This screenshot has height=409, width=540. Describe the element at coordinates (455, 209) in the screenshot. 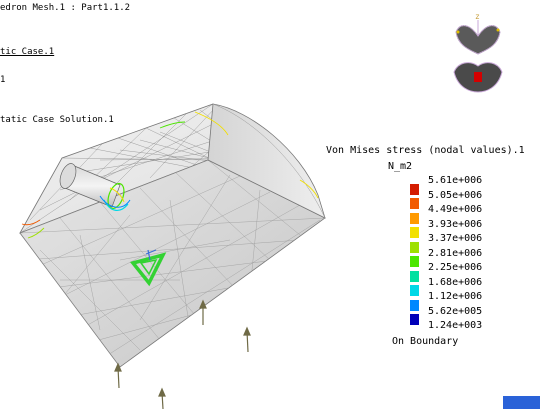

I see `legend-value: 4.49e+006` at that location.